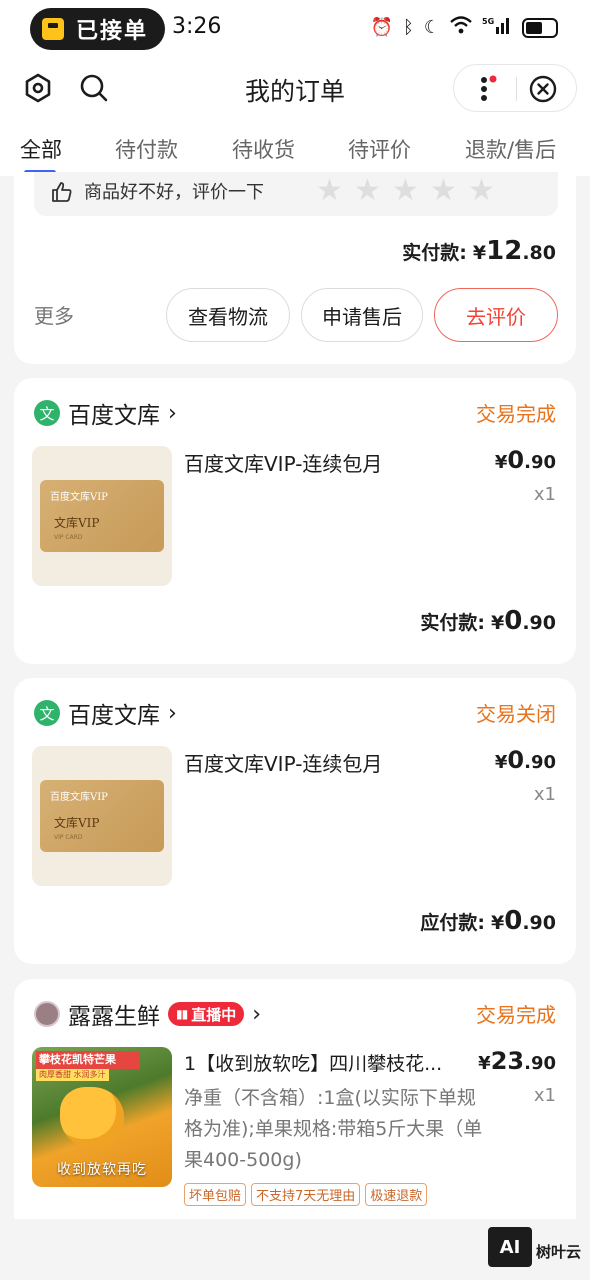 This screenshot has height=1280, width=590. Describe the element at coordinates (146, 149) in the screenshot. I see `tab-pending-payment: 待付款` at that location.